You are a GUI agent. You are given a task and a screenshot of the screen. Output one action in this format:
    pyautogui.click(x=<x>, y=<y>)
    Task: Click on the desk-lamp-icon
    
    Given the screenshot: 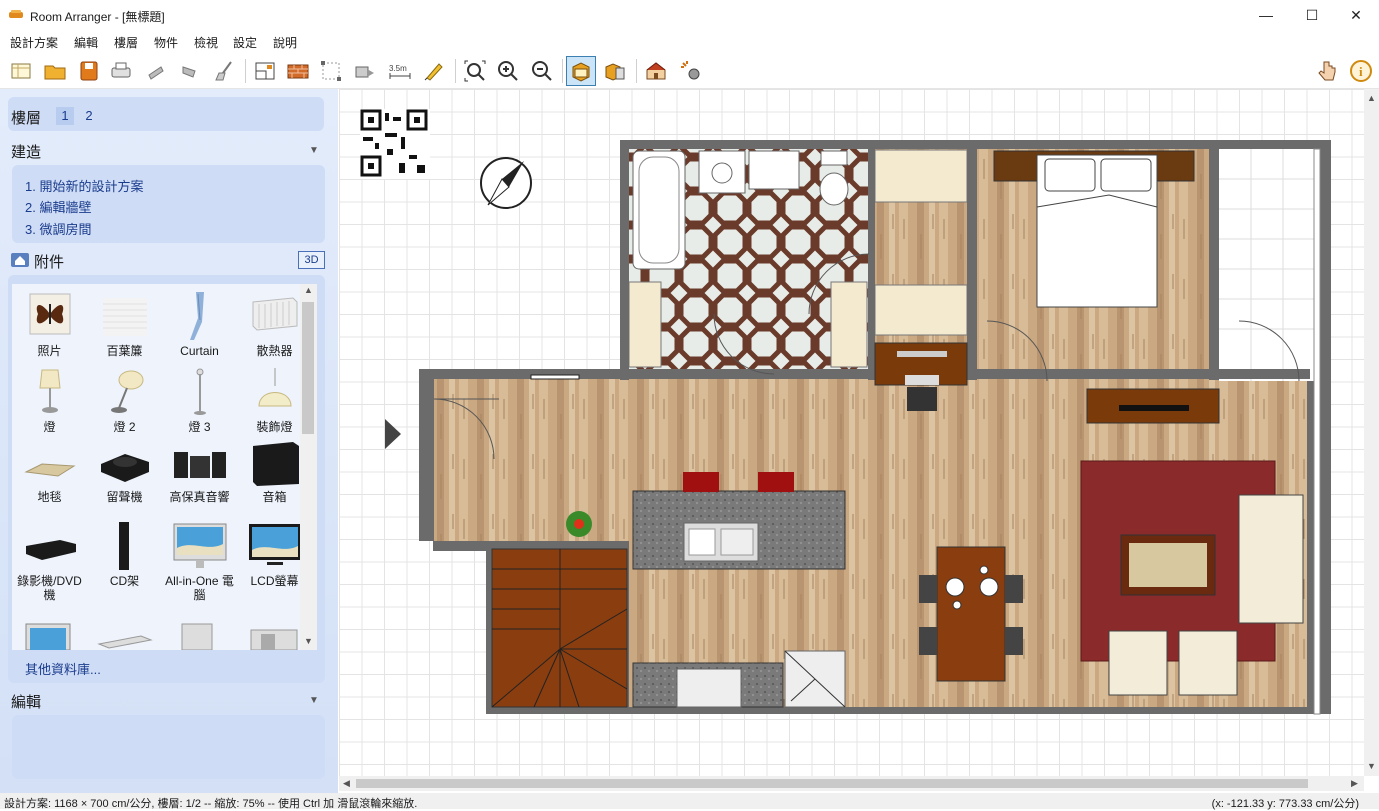 What is the action you would take?
    pyautogui.click(x=127, y=391)
    